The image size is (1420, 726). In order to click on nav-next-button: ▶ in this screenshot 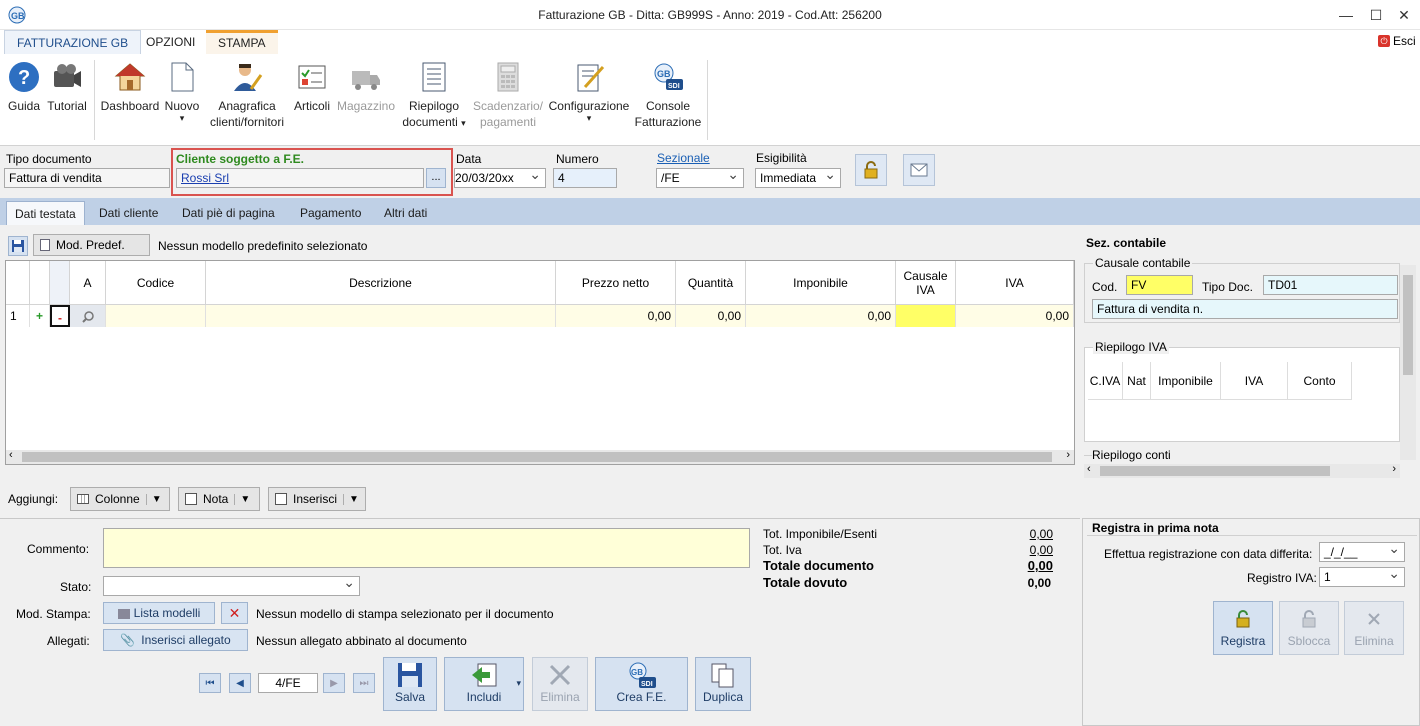, I will do `click(334, 683)`.